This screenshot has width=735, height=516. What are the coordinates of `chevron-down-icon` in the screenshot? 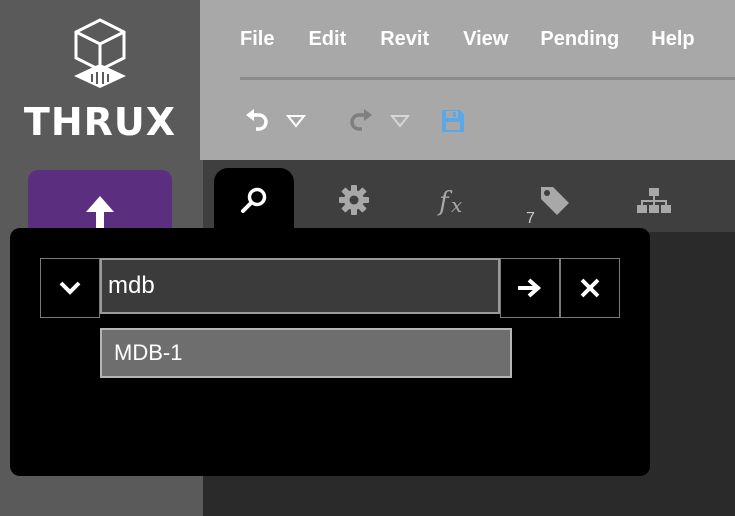 It's located at (70, 288).